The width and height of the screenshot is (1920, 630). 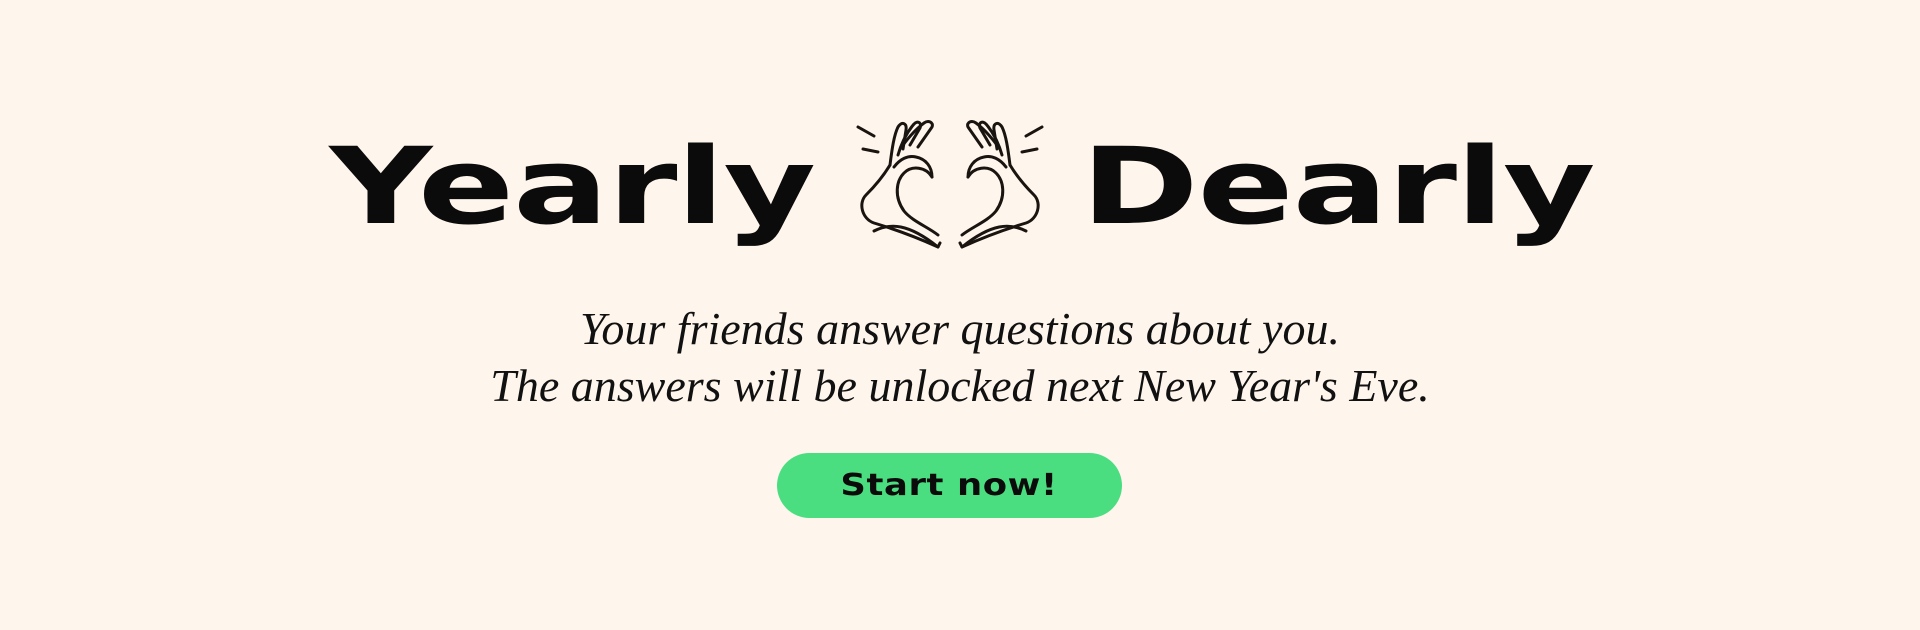 I want to click on tagline-line-1: Your friends answer questions about you., so click(x=960, y=328).